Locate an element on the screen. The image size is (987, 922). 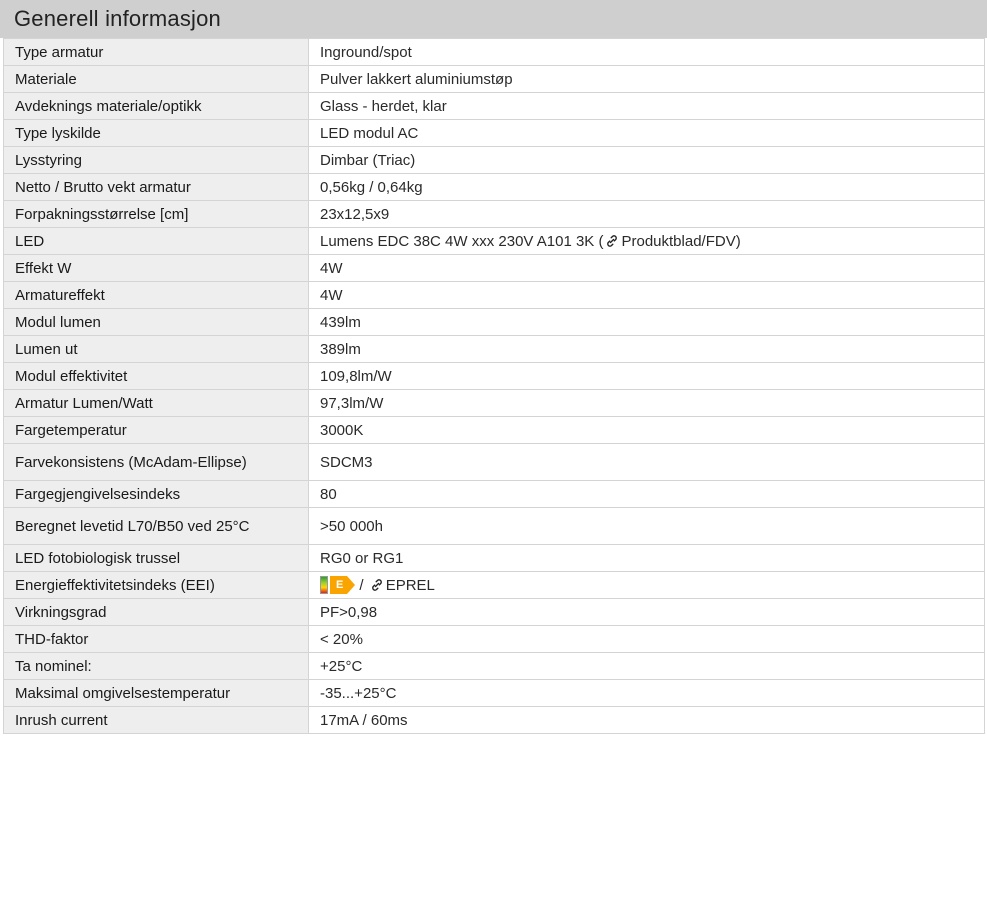
spec-row-effekt: Effekt W 4W is located at coordinates (494, 268).